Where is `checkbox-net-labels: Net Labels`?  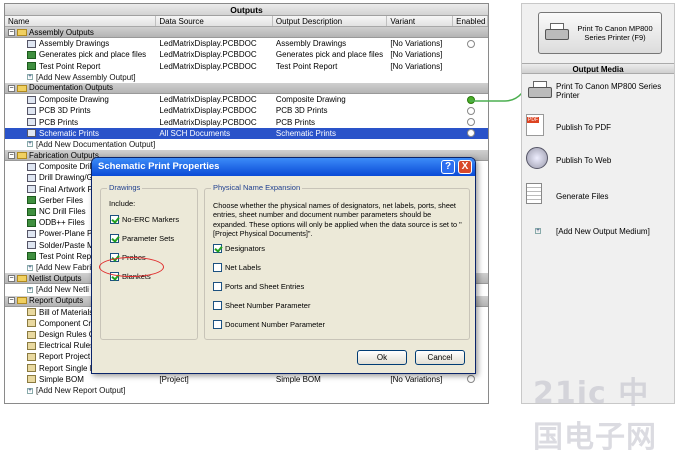 checkbox-net-labels: Net Labels is located at coordinates (237, 267).